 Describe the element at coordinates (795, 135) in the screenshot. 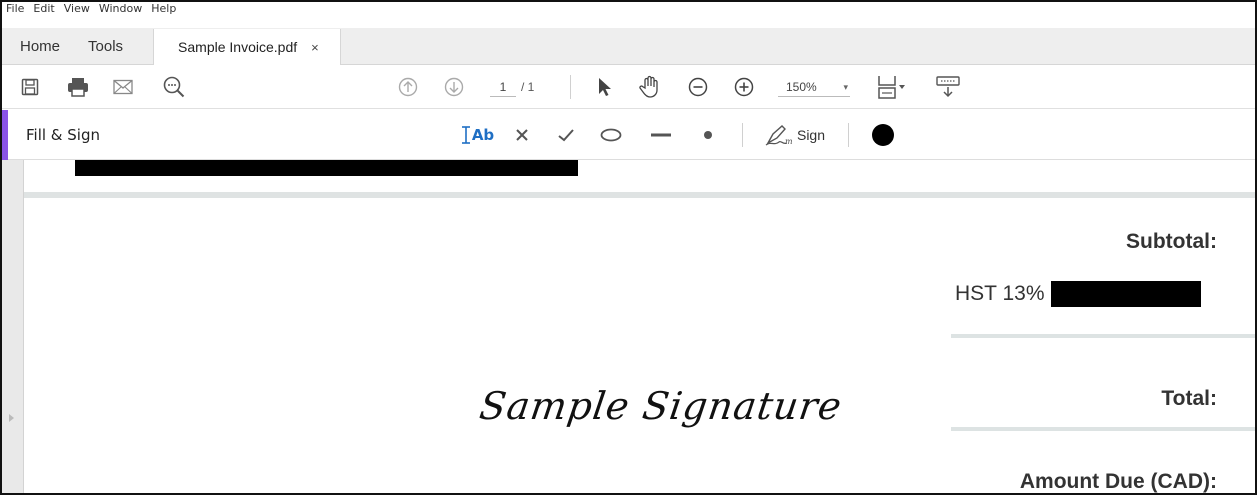

I see `sign-button: m Sign` at that location.